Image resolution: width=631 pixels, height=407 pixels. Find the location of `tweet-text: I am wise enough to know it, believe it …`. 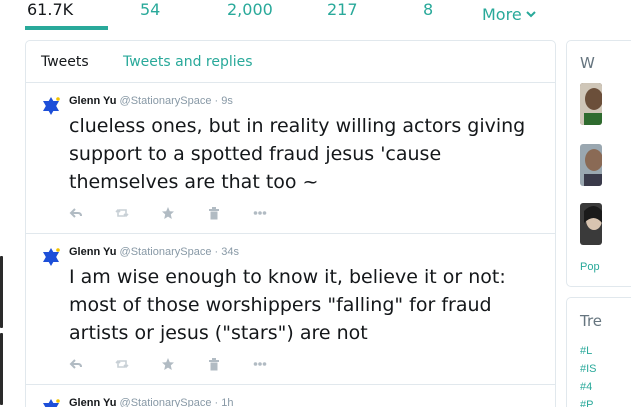

tweet-text: I am wise enough to know it, believe it … is located at coordinates (287, 305).